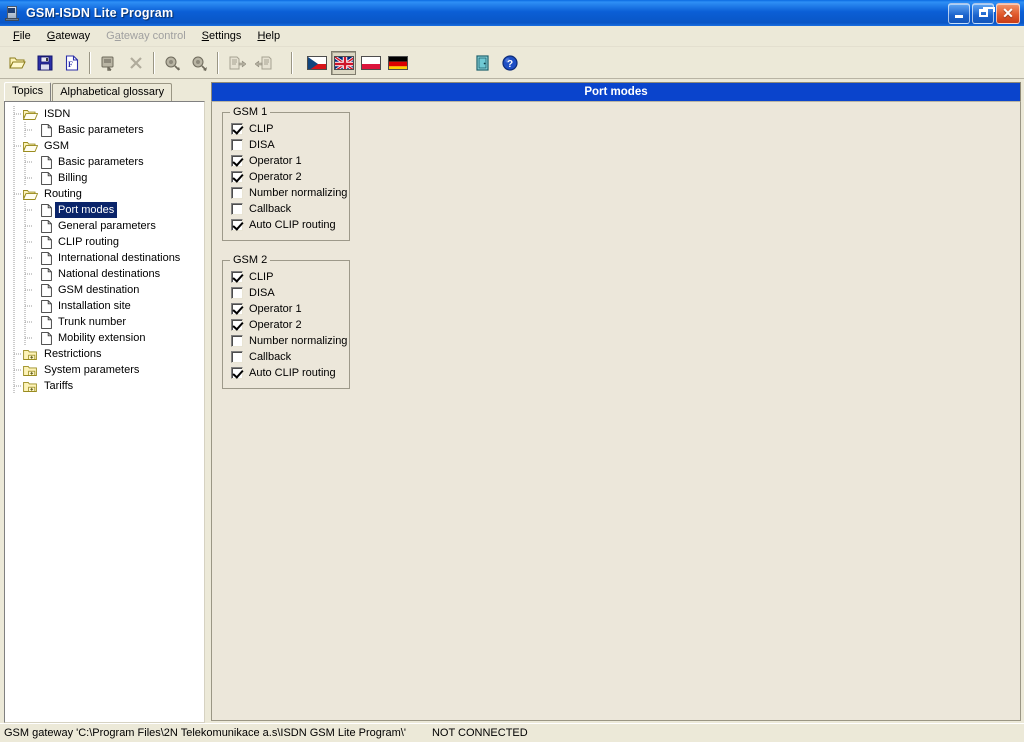 The image size is (1024, 742). What do you see at coordinates (94, 306) in the screenshot?
I see `tree-item-label: Installation site` at bounding box center [94, 306].